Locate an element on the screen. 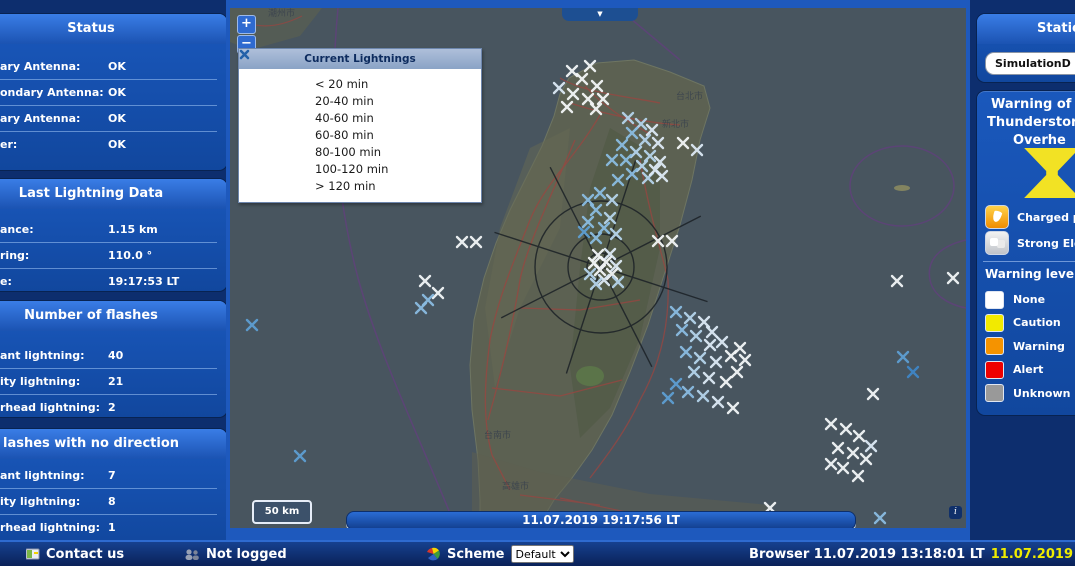 The image size is (1075, 566). browser-time-label: Browser 11.07.2019 13:18:01 LT is located at coordinates (867, 554).